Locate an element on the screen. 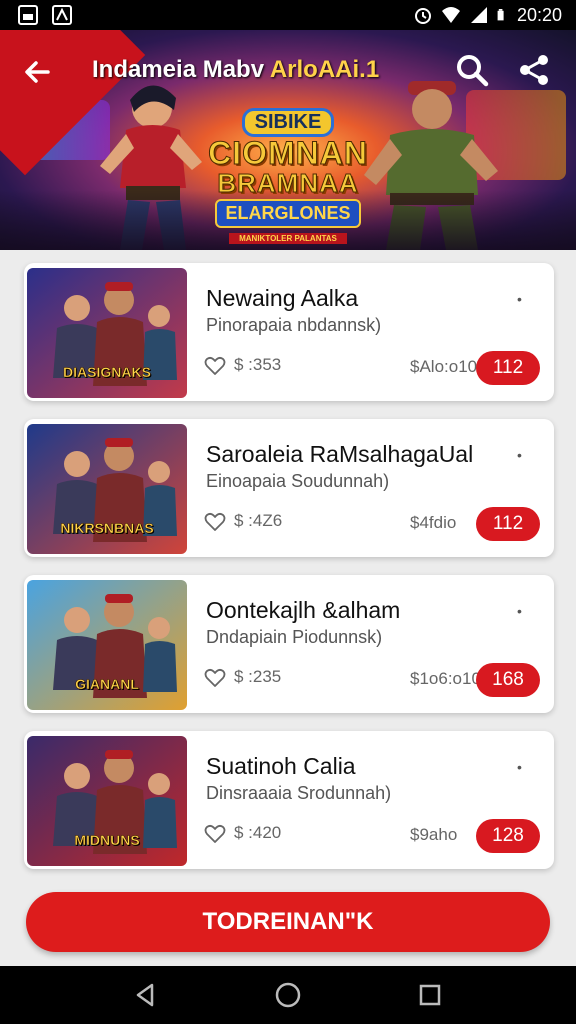 This screenshot has width=576, height=1024. wifi-icon is located at coordinates (450, 15).